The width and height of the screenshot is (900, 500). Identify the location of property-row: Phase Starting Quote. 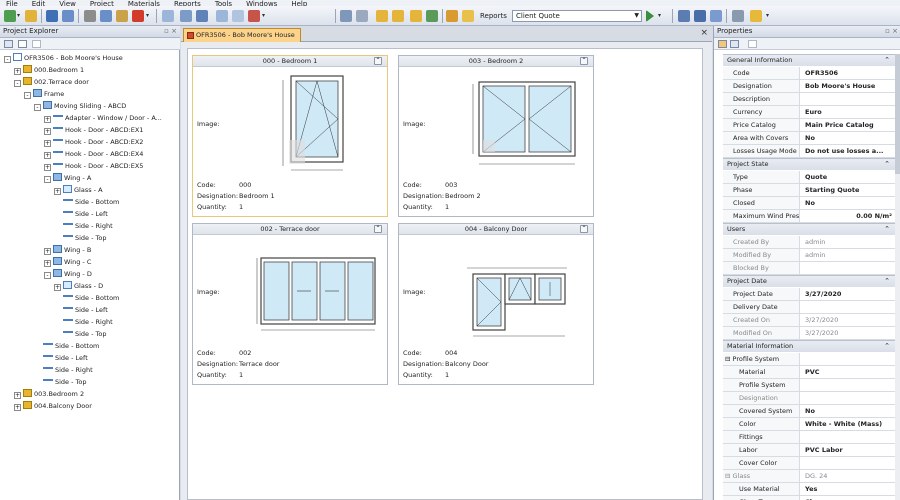
(809, 190).